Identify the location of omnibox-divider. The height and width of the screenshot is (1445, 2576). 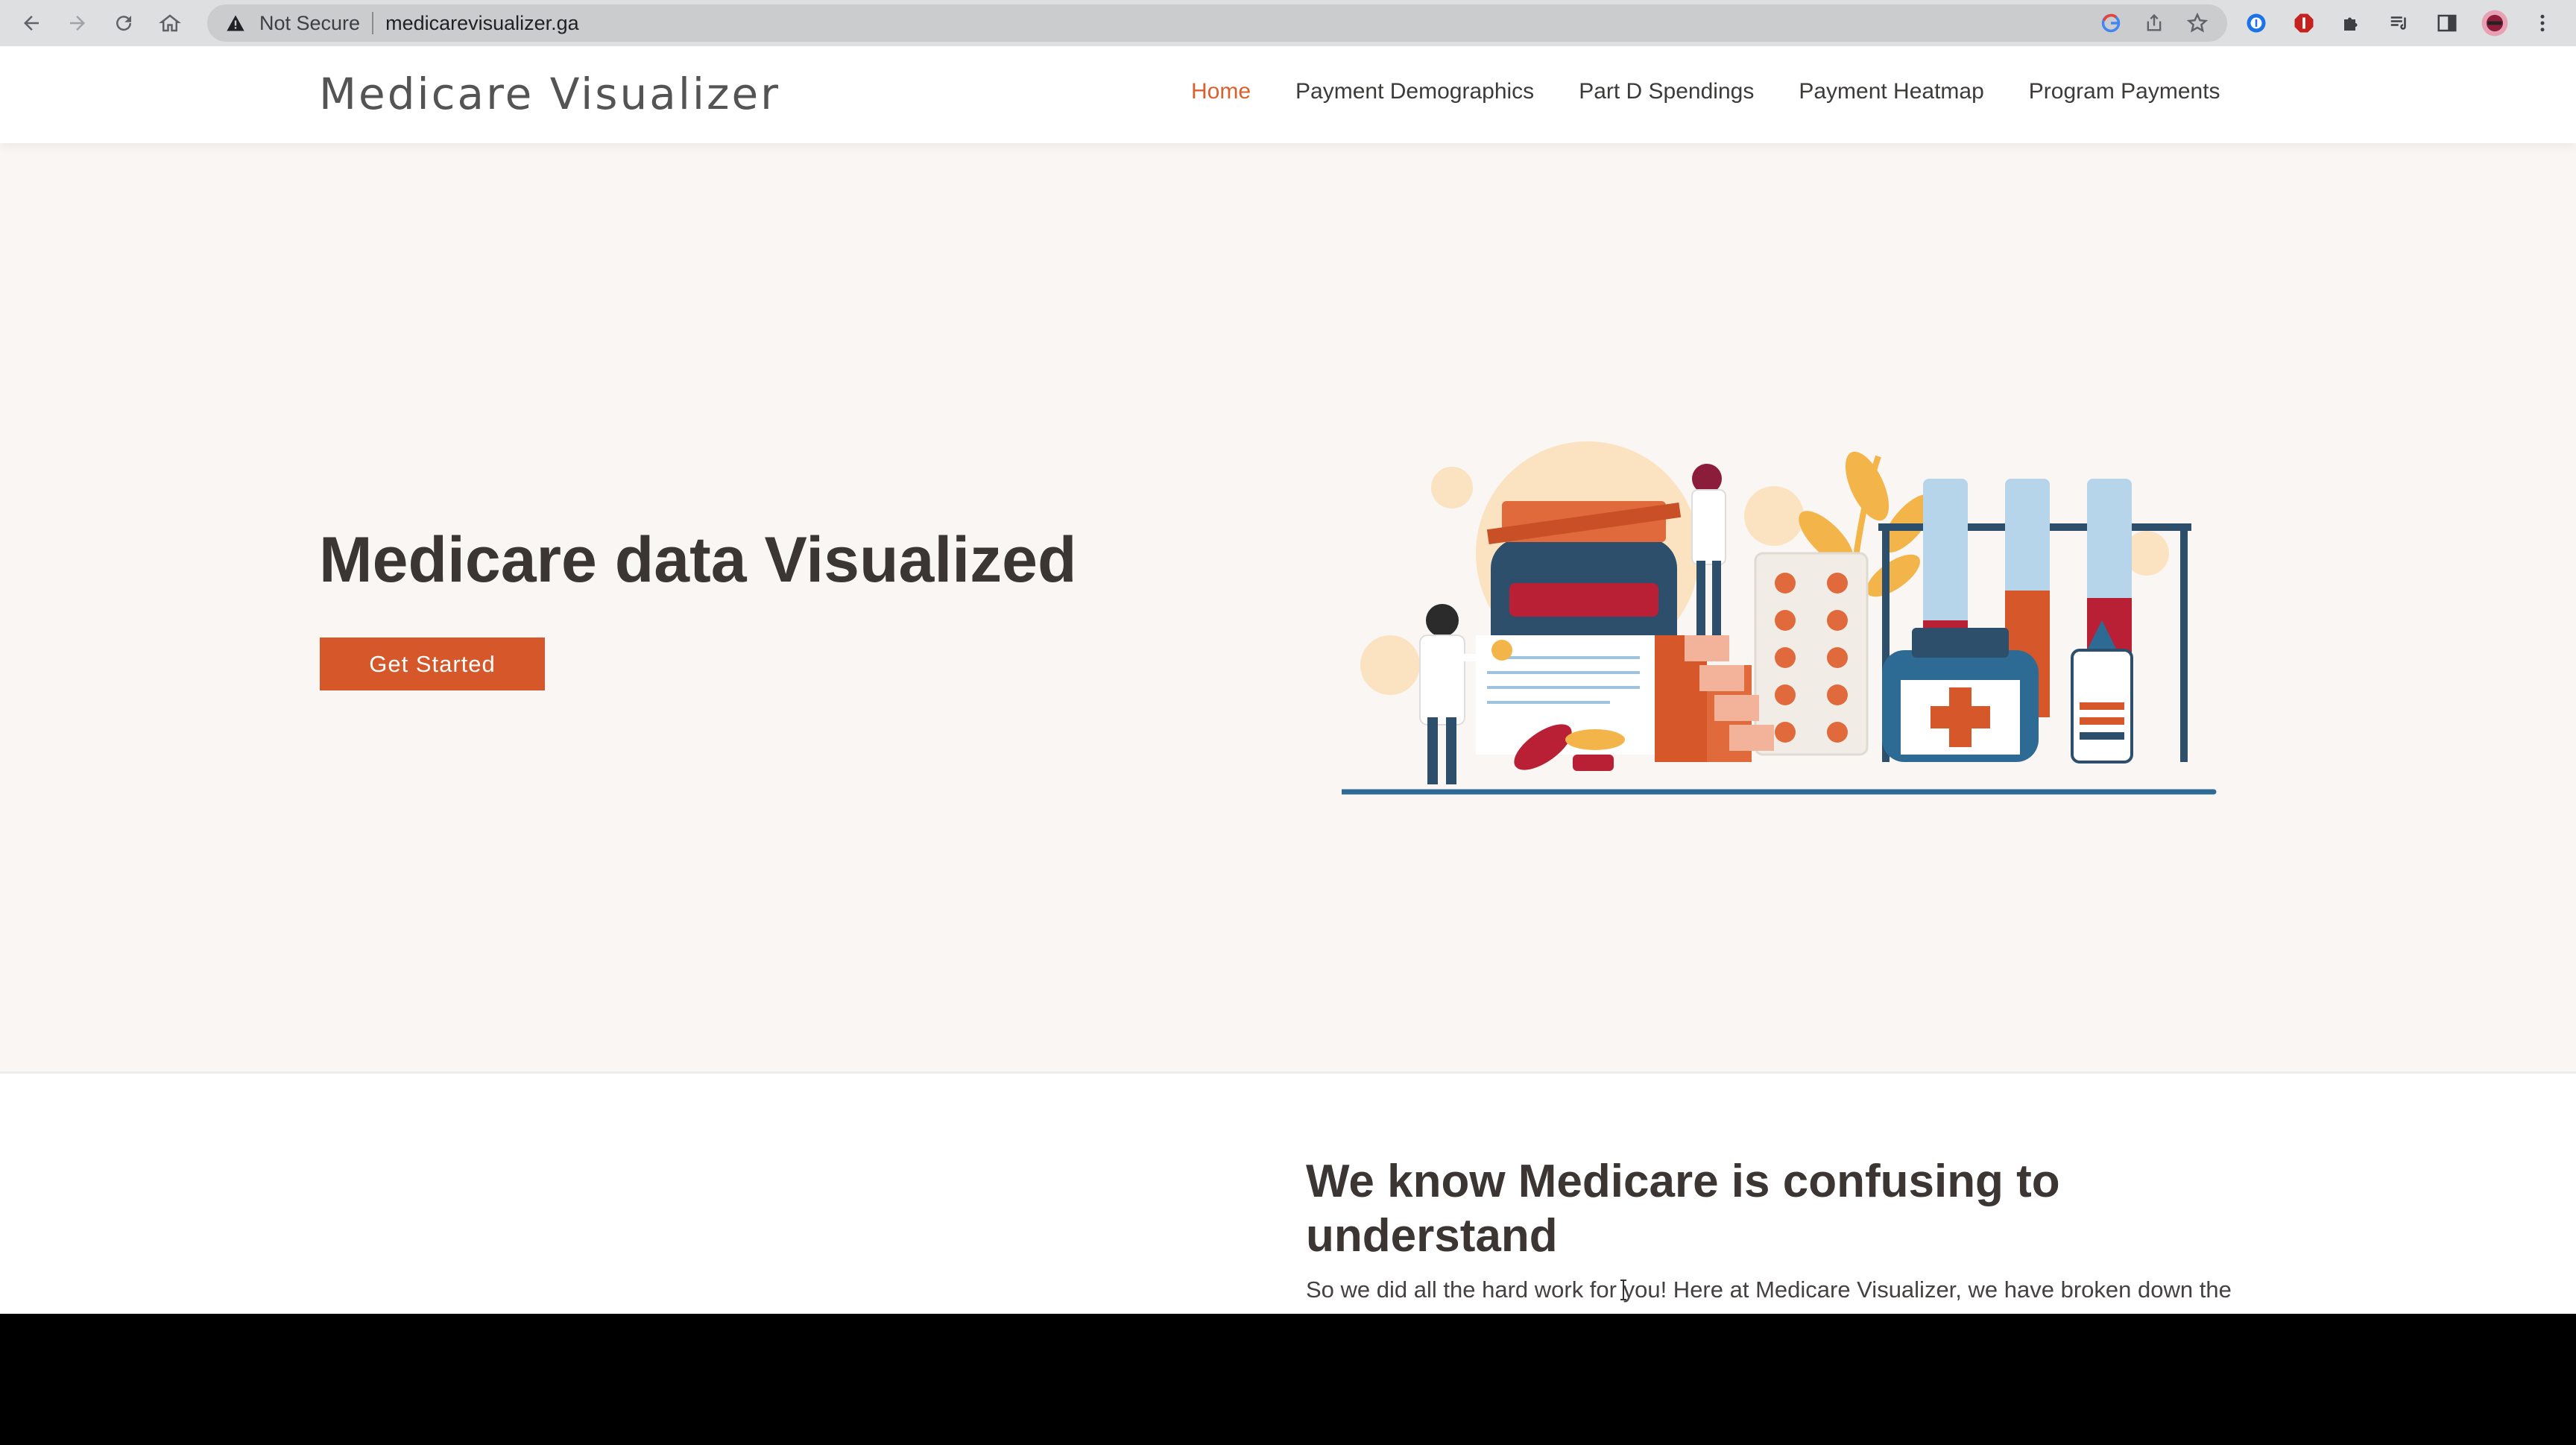
(373, 23).